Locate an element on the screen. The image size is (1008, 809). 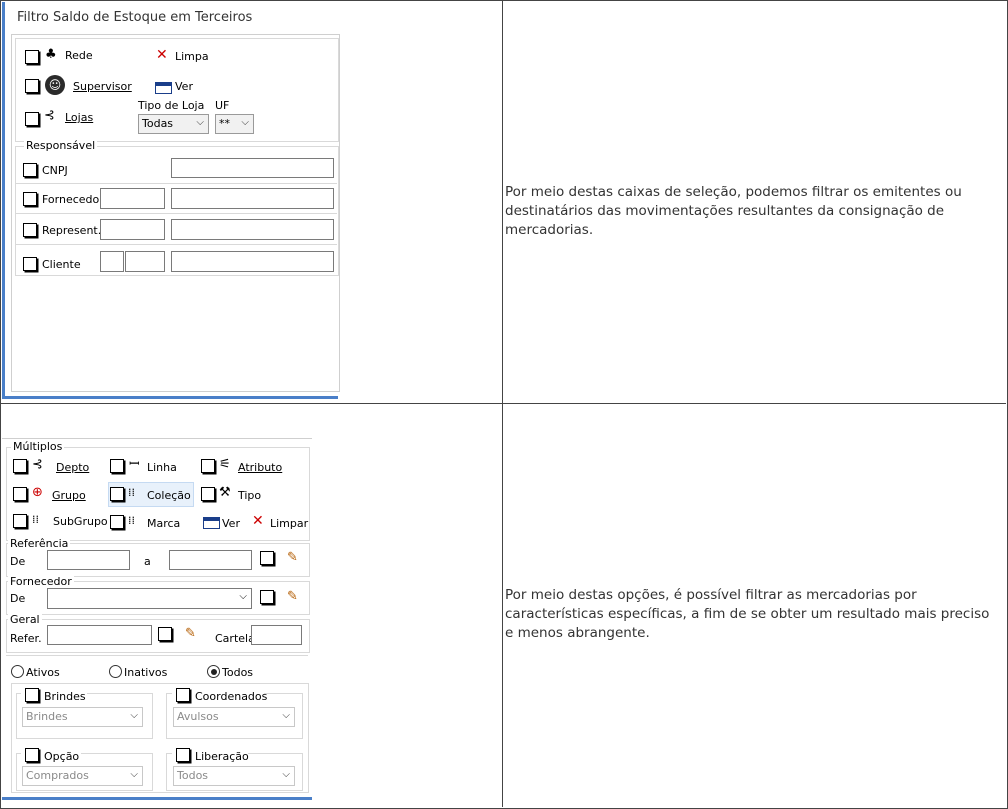
referencia-checkbox is located at coordinates (267, 558).